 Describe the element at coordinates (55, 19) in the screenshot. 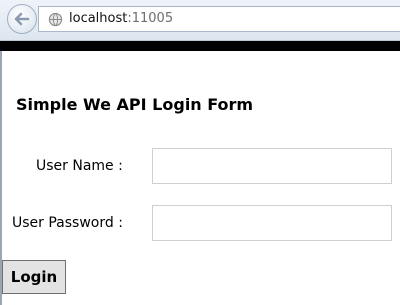

I see `globe-icon` at that location.